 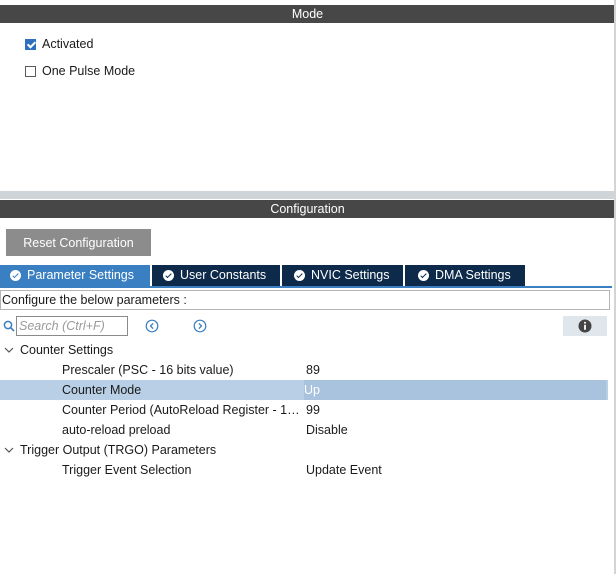 I want to click on tab-user-constants: User Constants, so click(x=216, y=275).